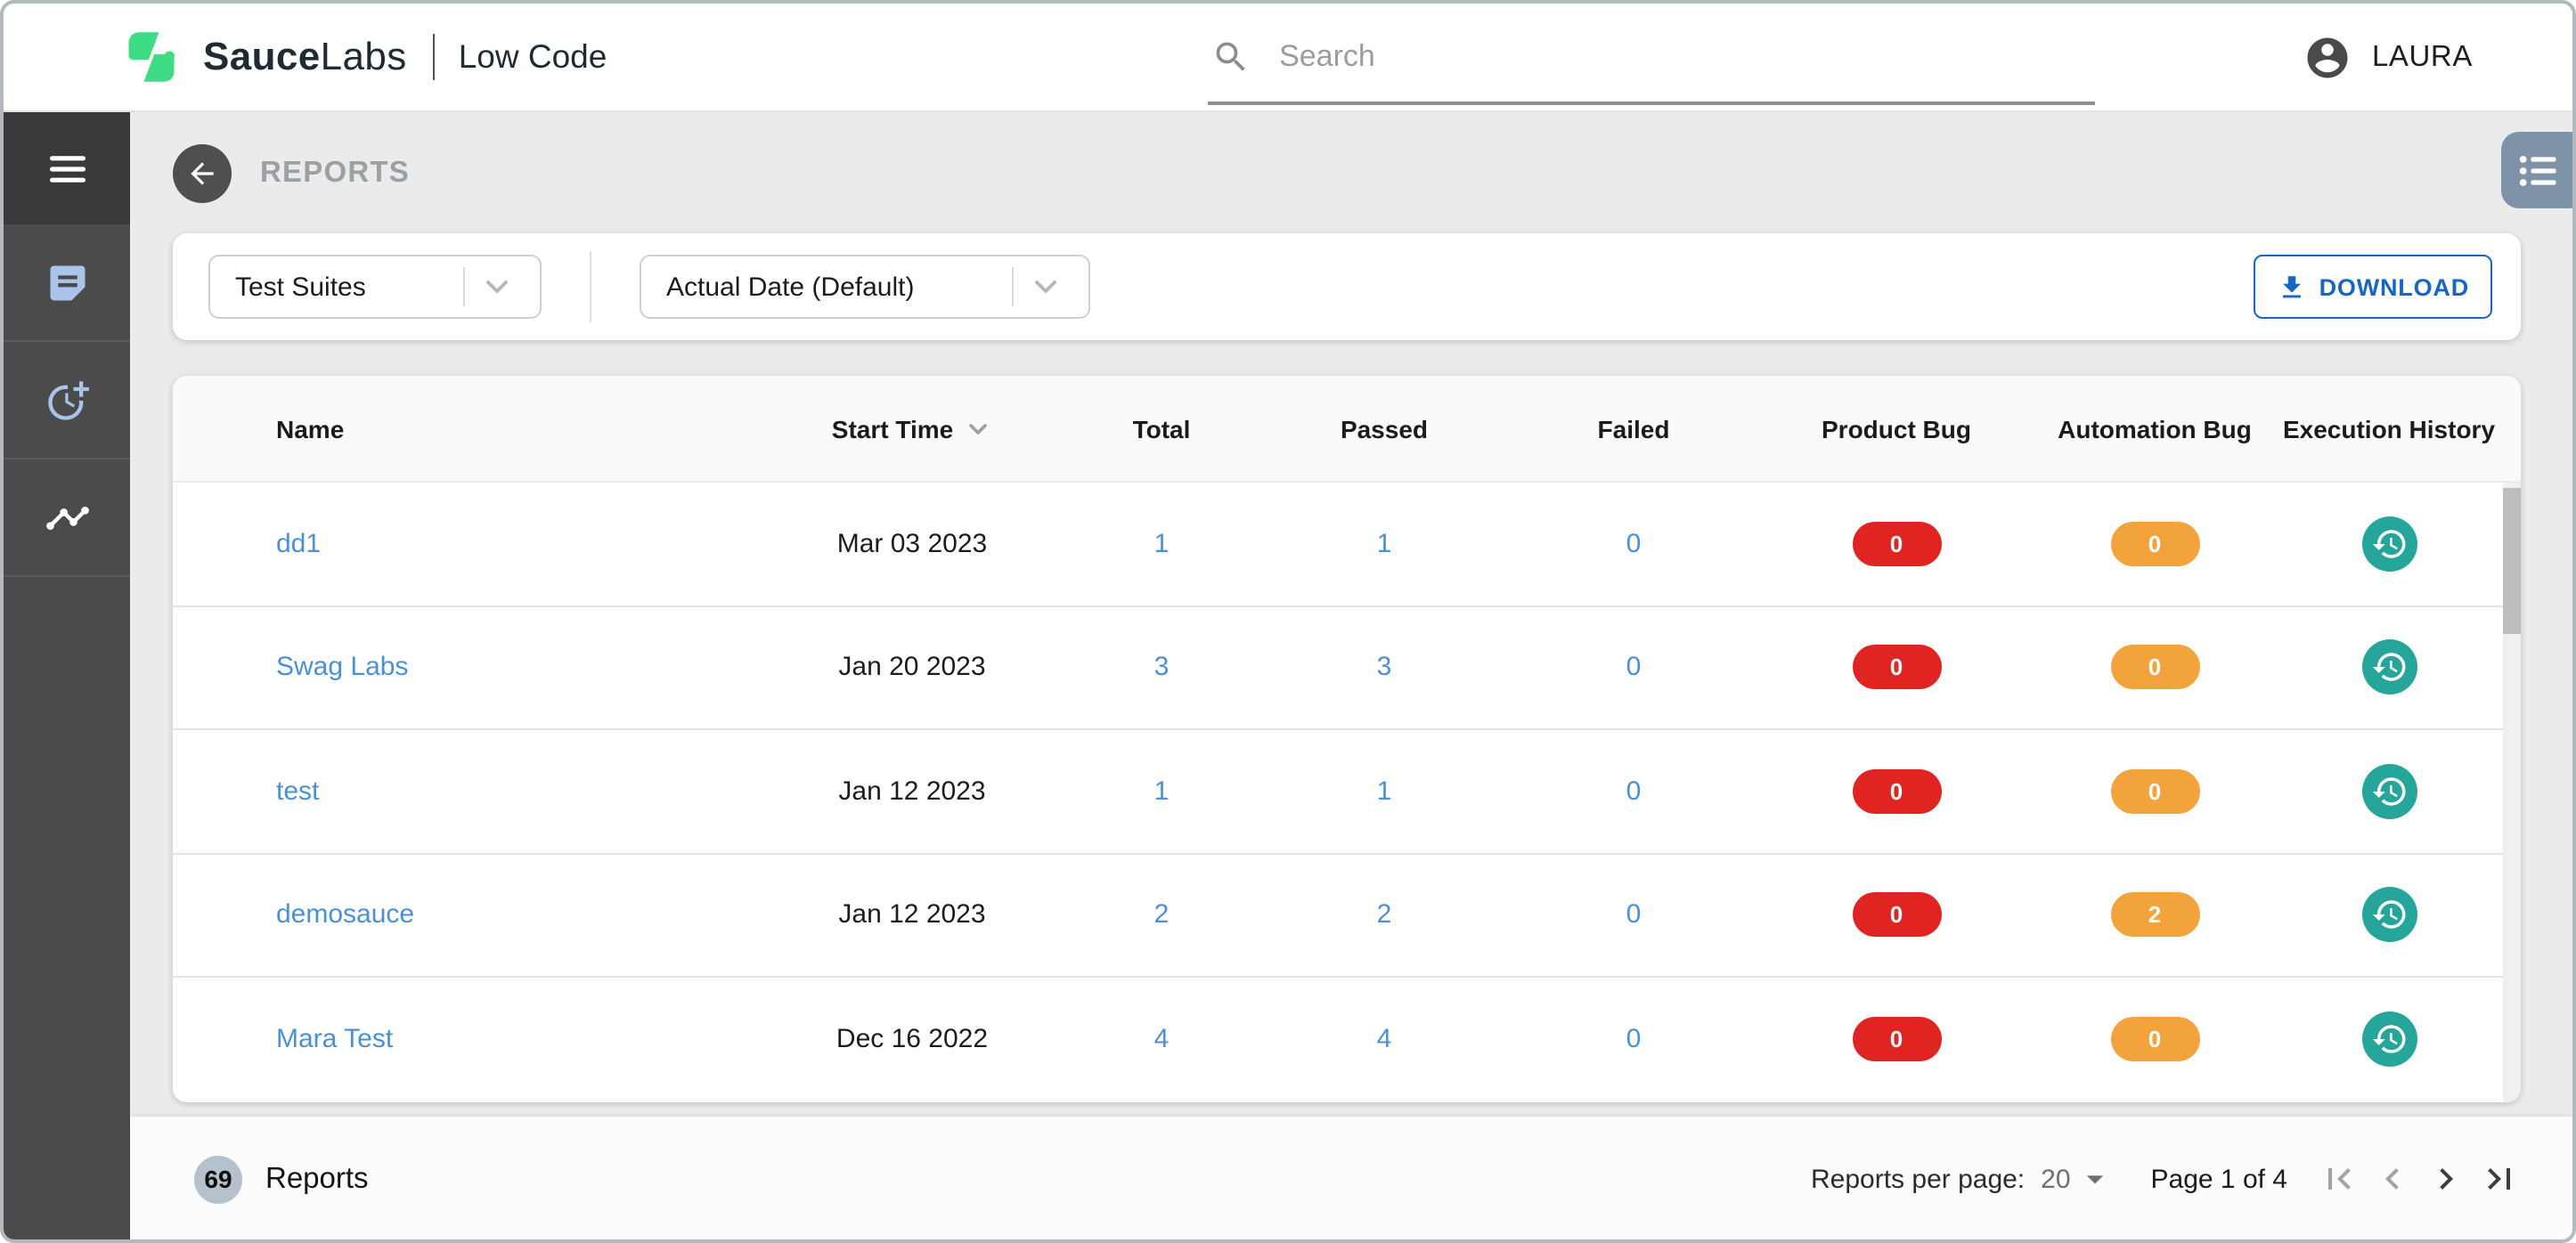 The width and height of the screenshot is (2576, 1243). What do you see at coordinates (2078, 1179) in the screenshot?
I see `per-page-select: 20` at bounding box center [2078, 1179].